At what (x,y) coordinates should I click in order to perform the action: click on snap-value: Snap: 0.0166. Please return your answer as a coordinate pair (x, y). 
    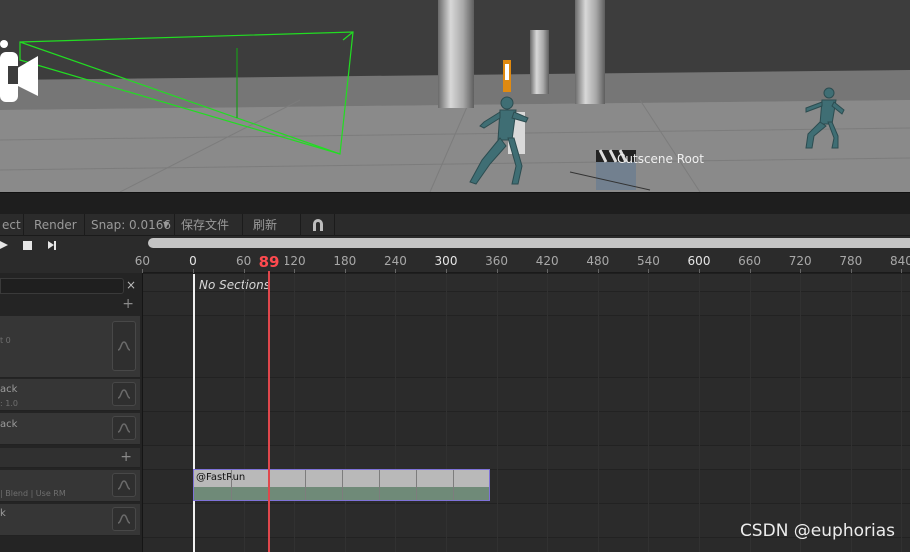
    Looking at the image, I should click on (131, 225).